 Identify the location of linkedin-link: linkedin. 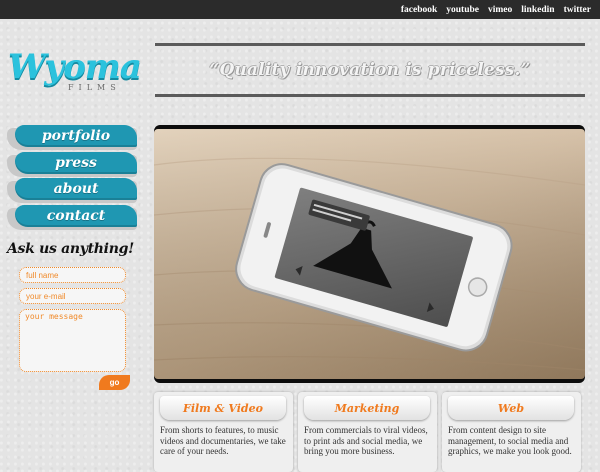
(537, 10).